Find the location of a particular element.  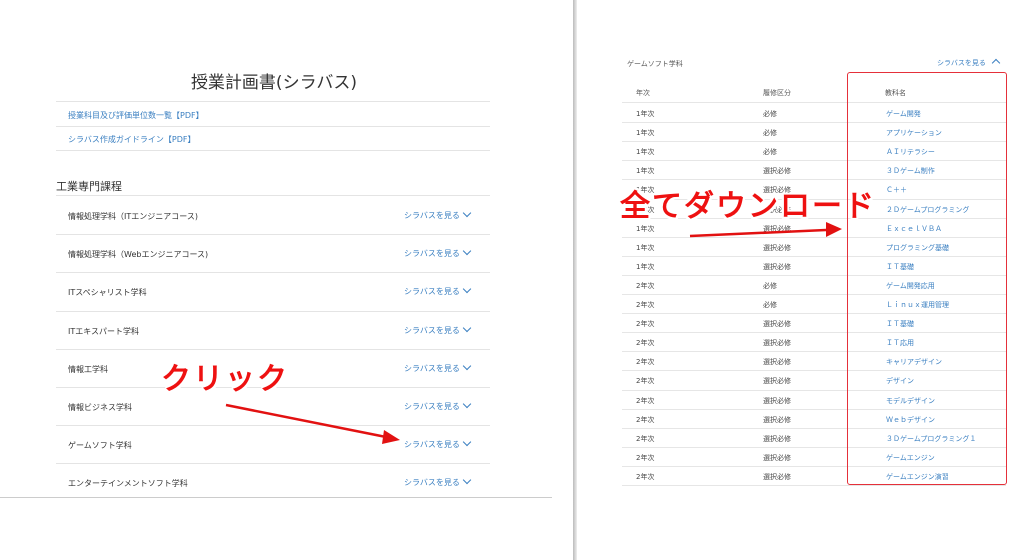

click-annotation: クリック is located at coordinates (225, 379).